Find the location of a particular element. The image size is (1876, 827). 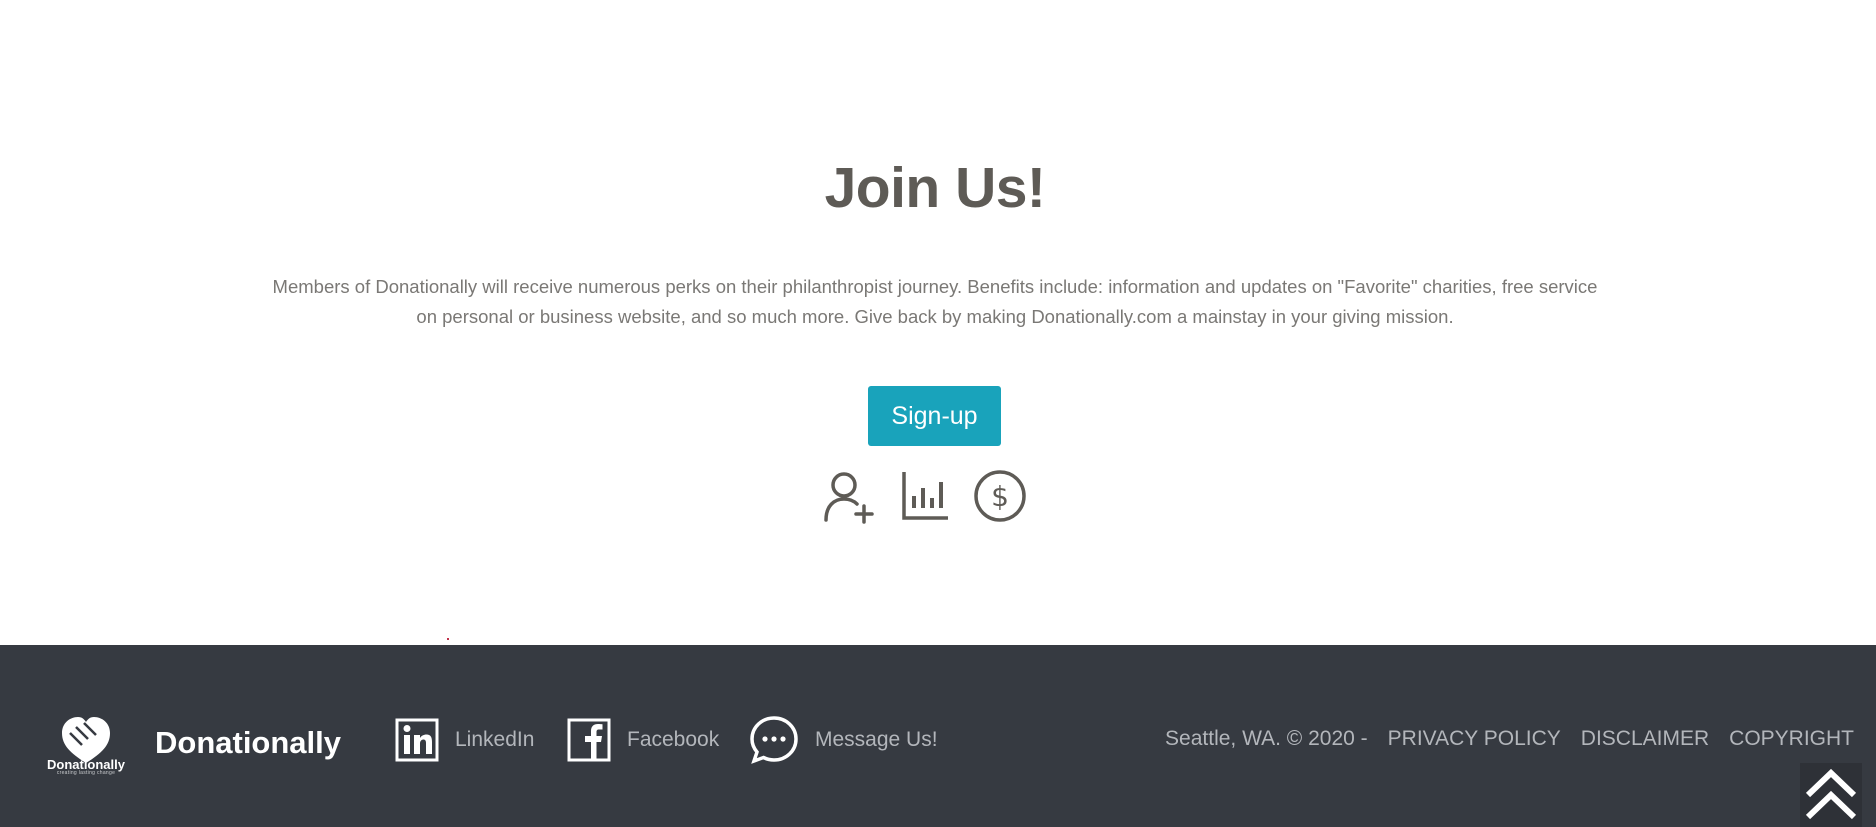

brand-name: Donationally is located at coordinates (248, 742).